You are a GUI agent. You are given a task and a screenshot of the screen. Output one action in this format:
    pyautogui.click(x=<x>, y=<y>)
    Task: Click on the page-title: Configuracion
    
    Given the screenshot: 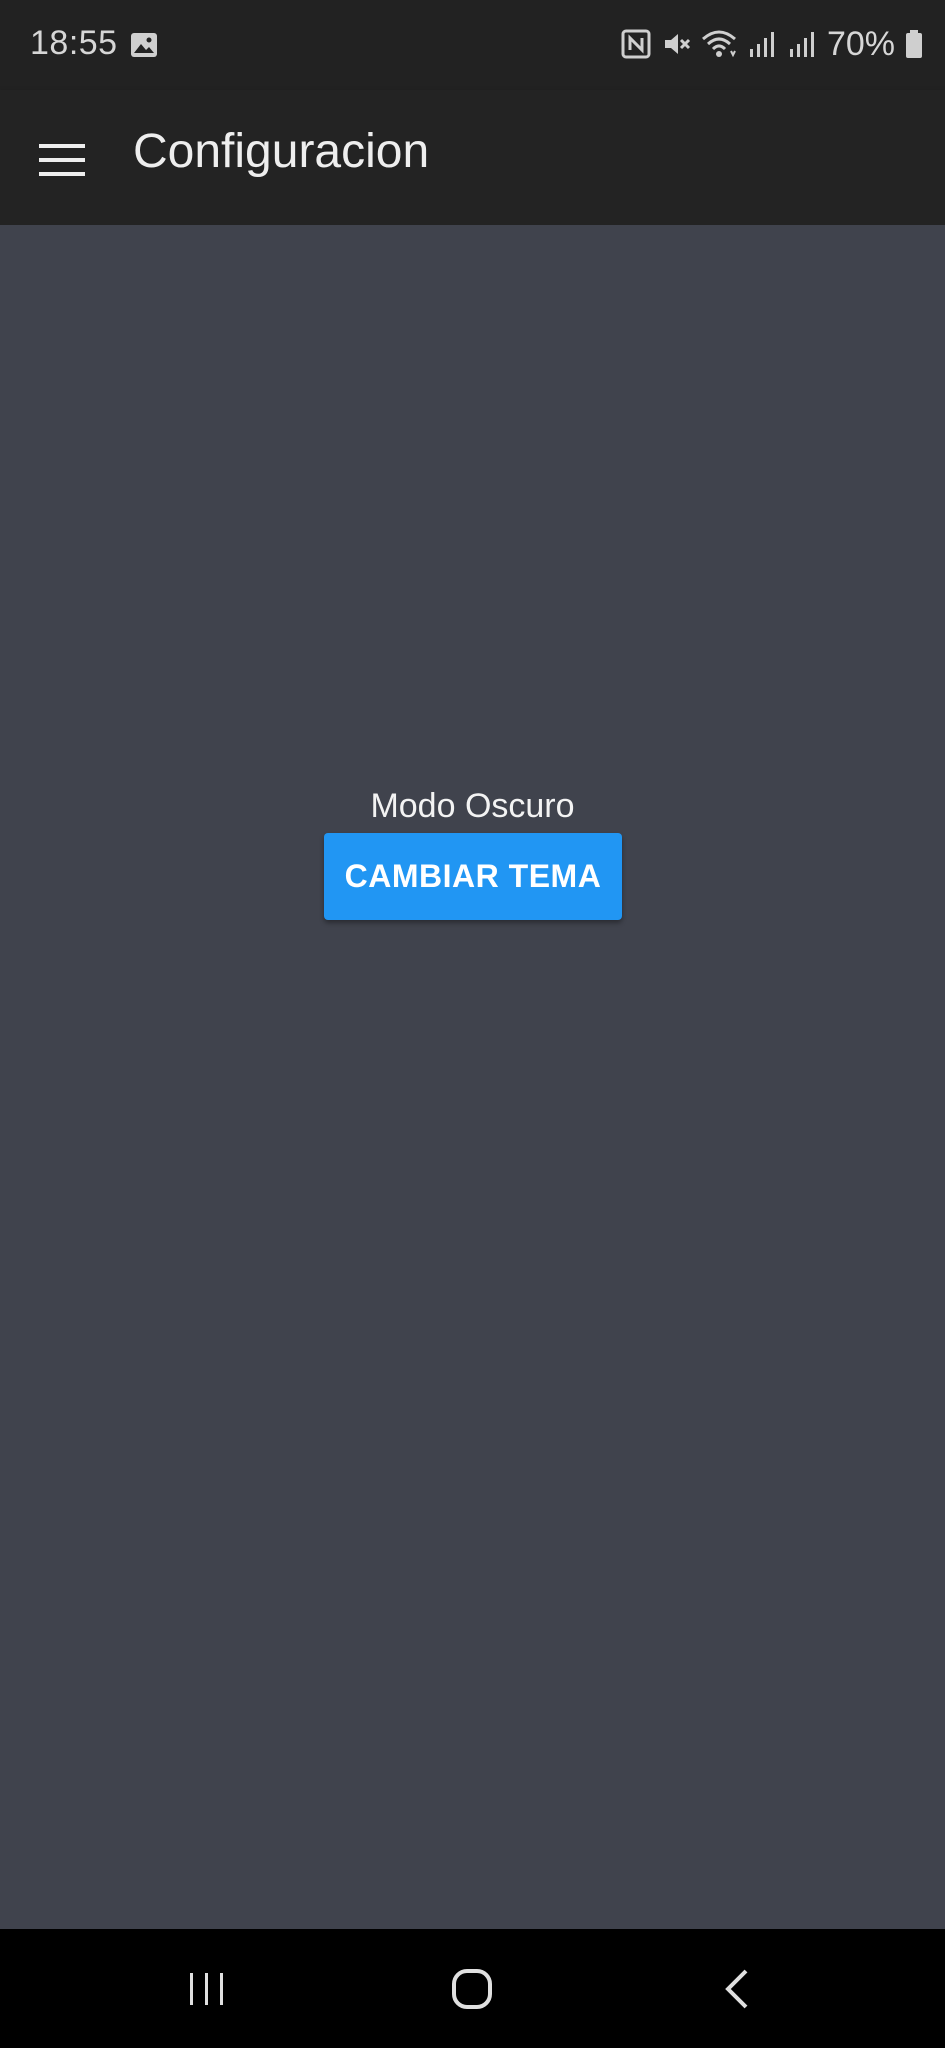 What is the action you would take?
    pyautogui.click(x=281, y=151)
    